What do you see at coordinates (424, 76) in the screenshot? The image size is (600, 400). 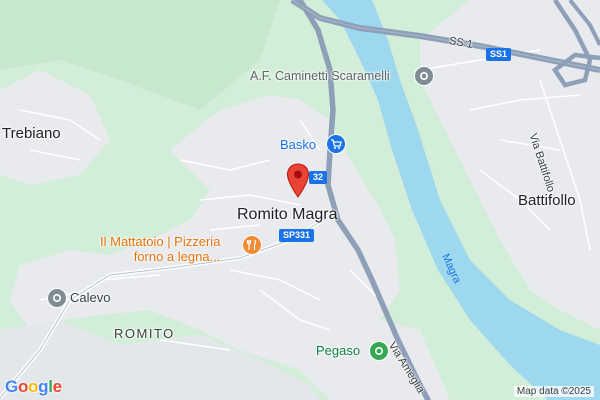 I see `generic-place-icon` at bounding box center [424, 76].